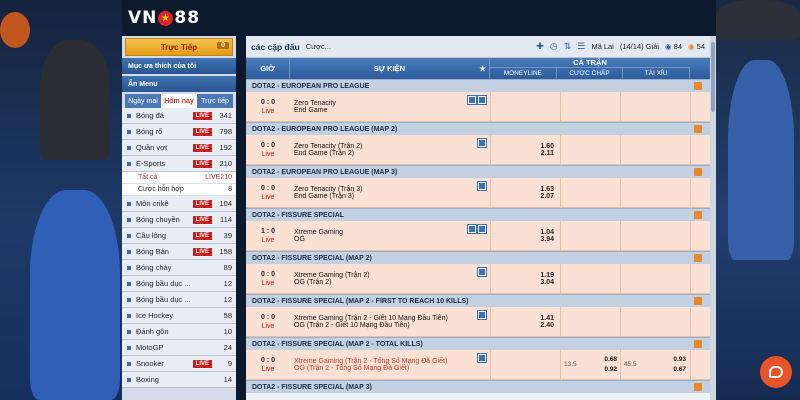 The image size is (800, 400). Describe the element at coordinates (215, 101) in the screenshot. I see `tab-live: Trực tiếp` at that location.